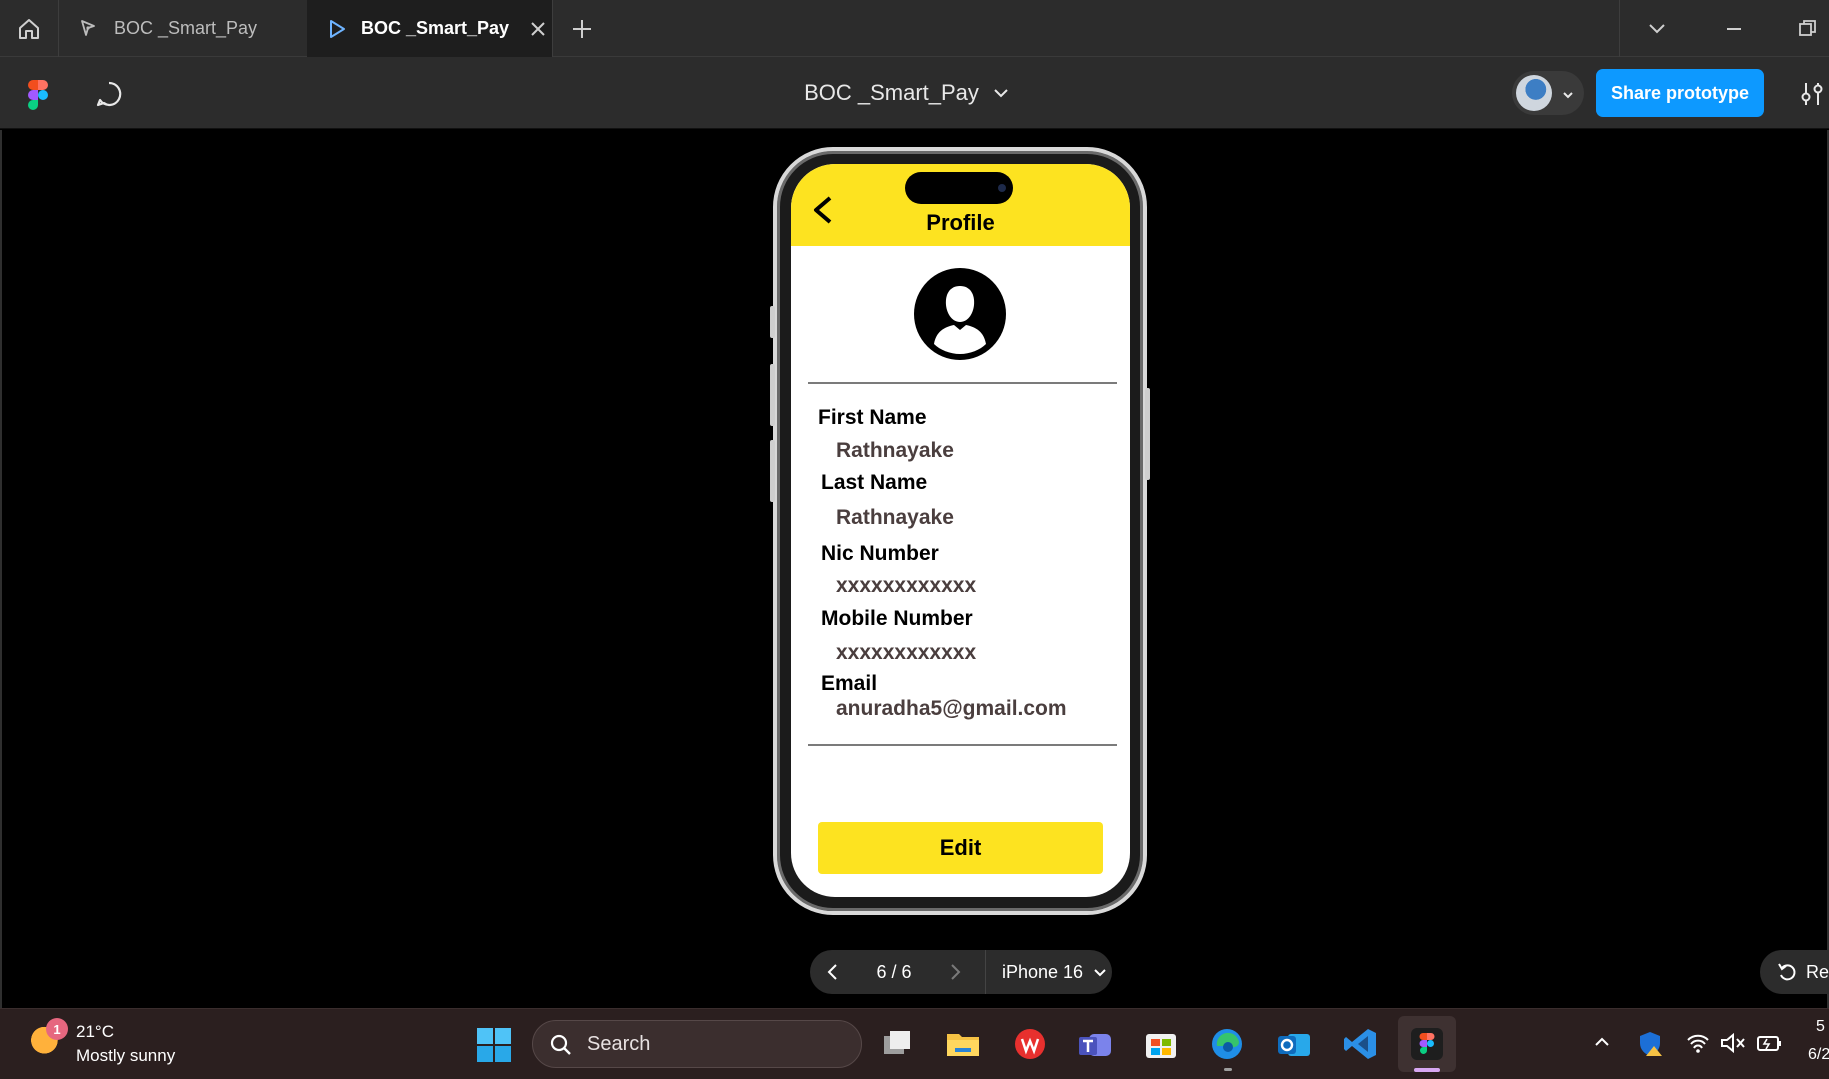 The height and width of the screenshot is (1079, 1829). I want to click on prototype-settings-button, so click(1812, 94).